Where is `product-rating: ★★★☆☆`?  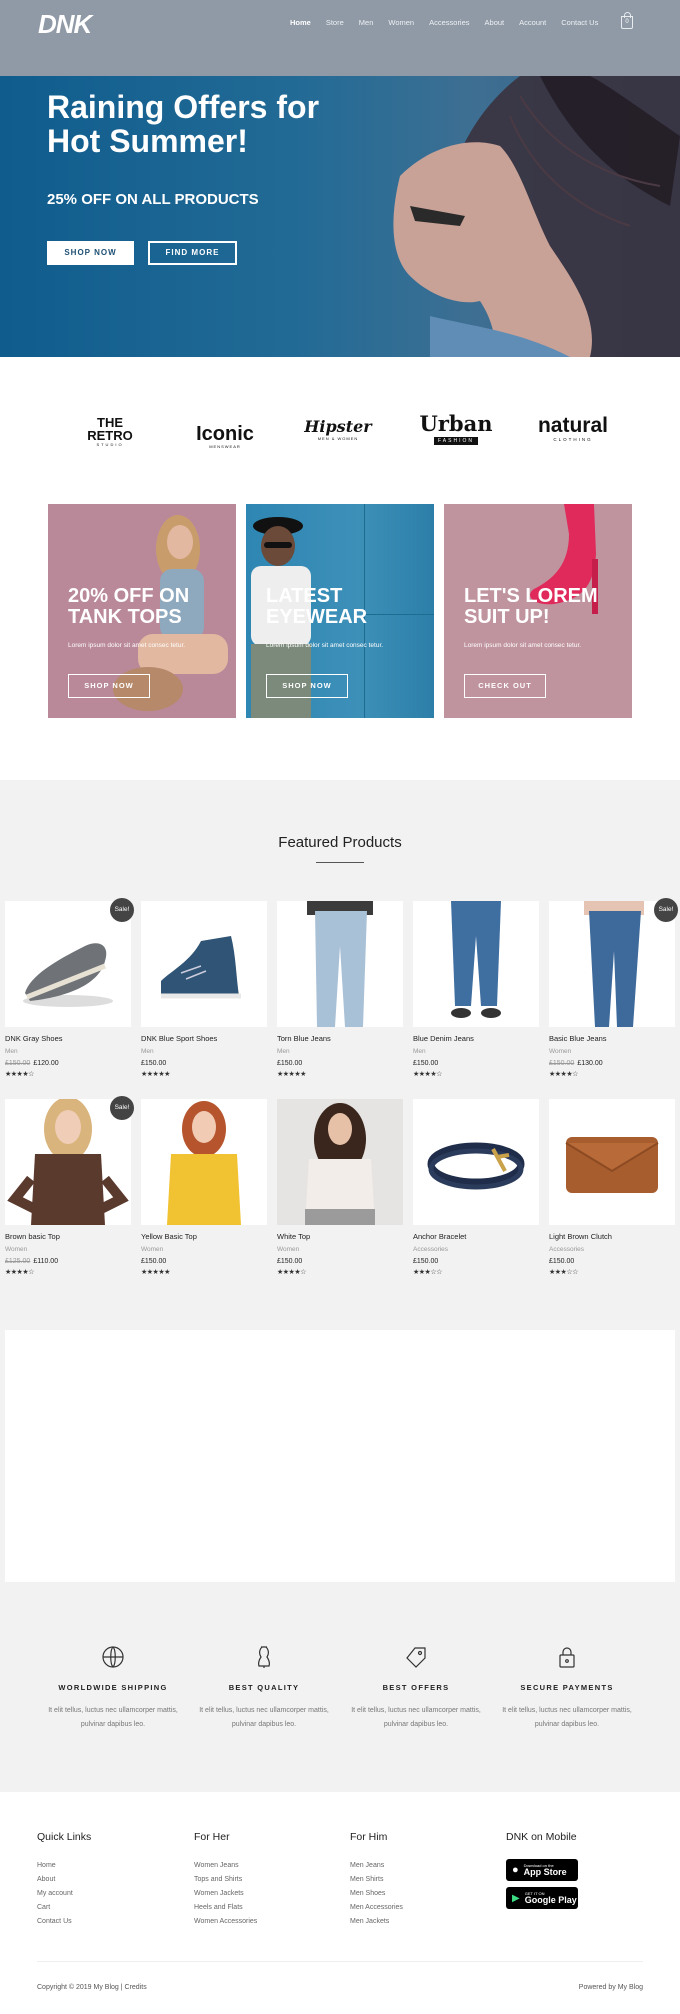
product-rating: ★★★☆☆ is located at coordinates (427, 1272).